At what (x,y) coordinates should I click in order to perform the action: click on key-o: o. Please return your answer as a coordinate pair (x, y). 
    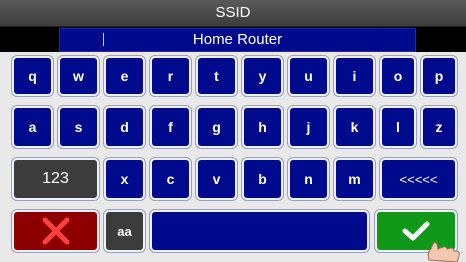
    Looking at the image, I should click on (398, 76).